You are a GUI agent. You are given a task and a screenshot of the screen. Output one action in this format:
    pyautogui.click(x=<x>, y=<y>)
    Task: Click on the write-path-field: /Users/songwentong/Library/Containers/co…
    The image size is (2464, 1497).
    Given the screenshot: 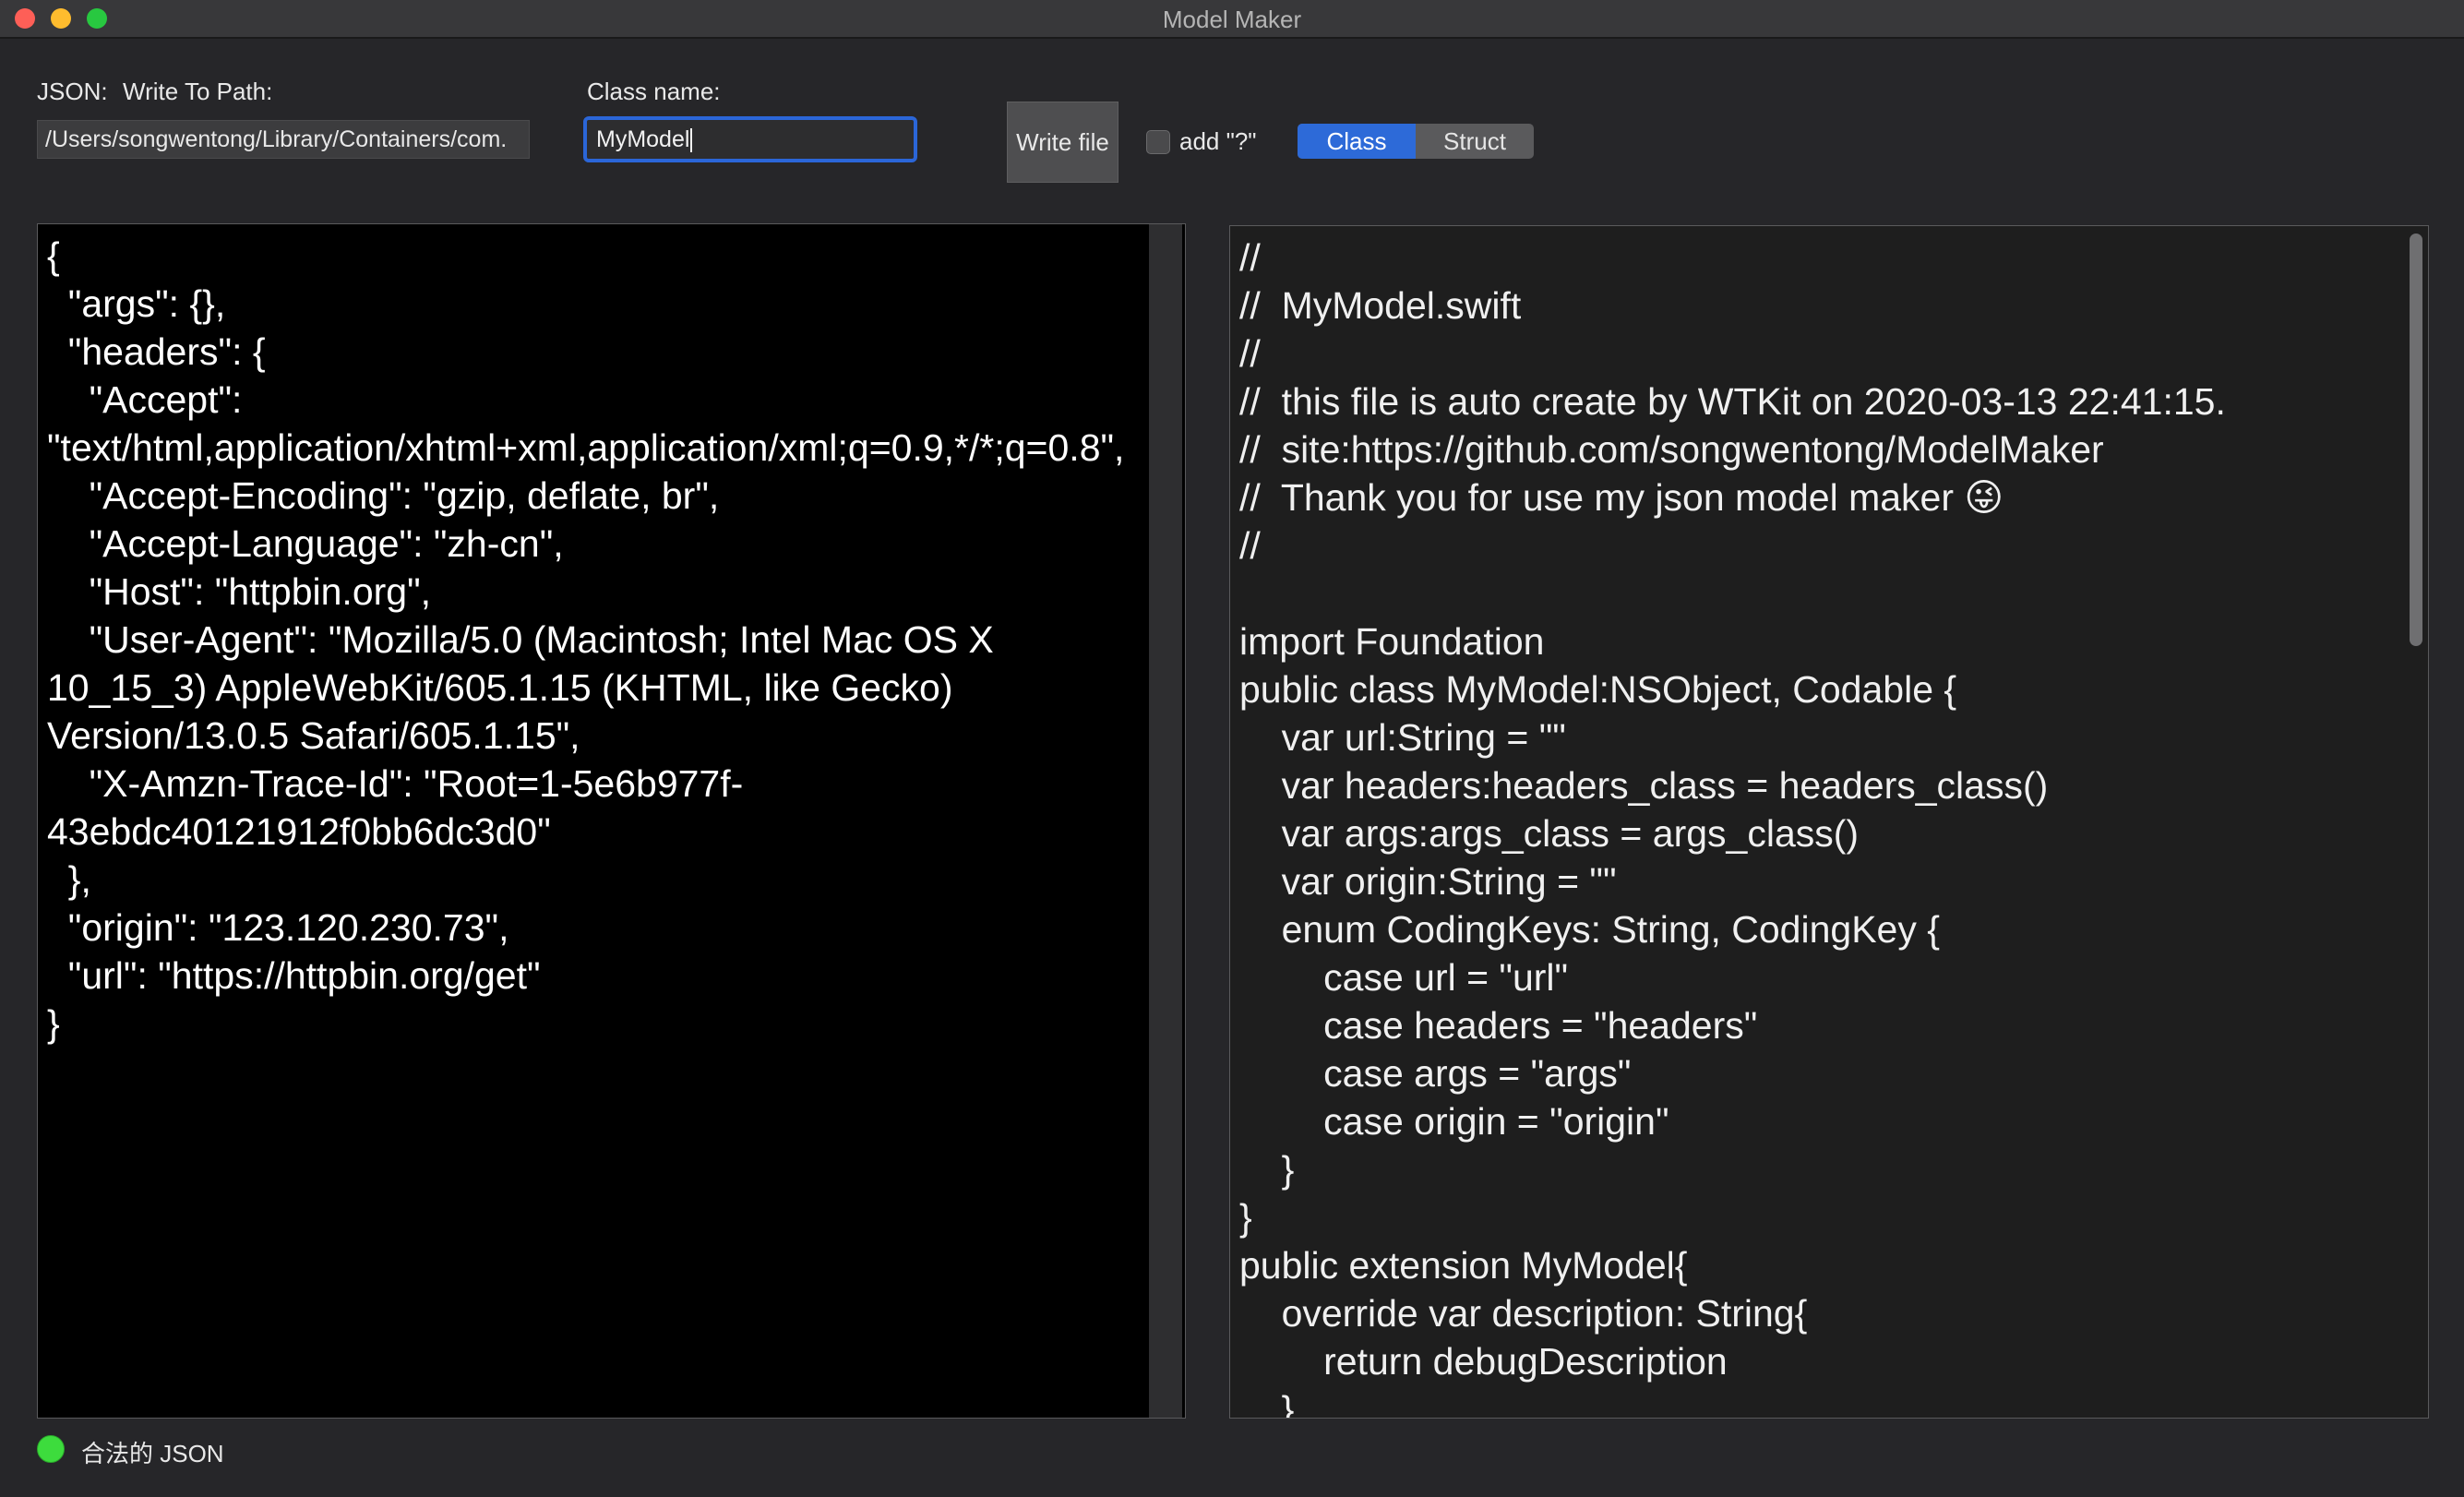 What is the action you would take?
    pyautogui.click(x=283, y=140)
    